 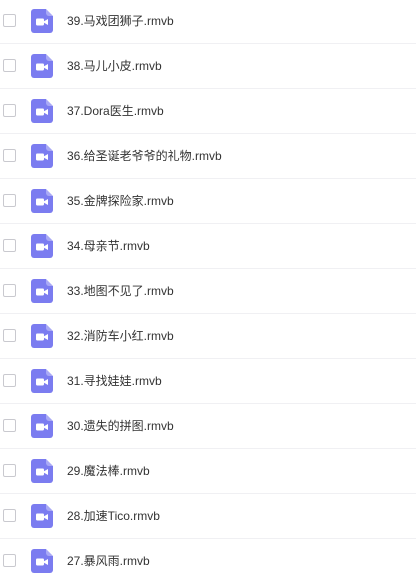 What do you see at coordinates (208, 291) in the screenshot?
I see `file-row: 33.地图不见了.rmvb` at bounding box center [208, 291].